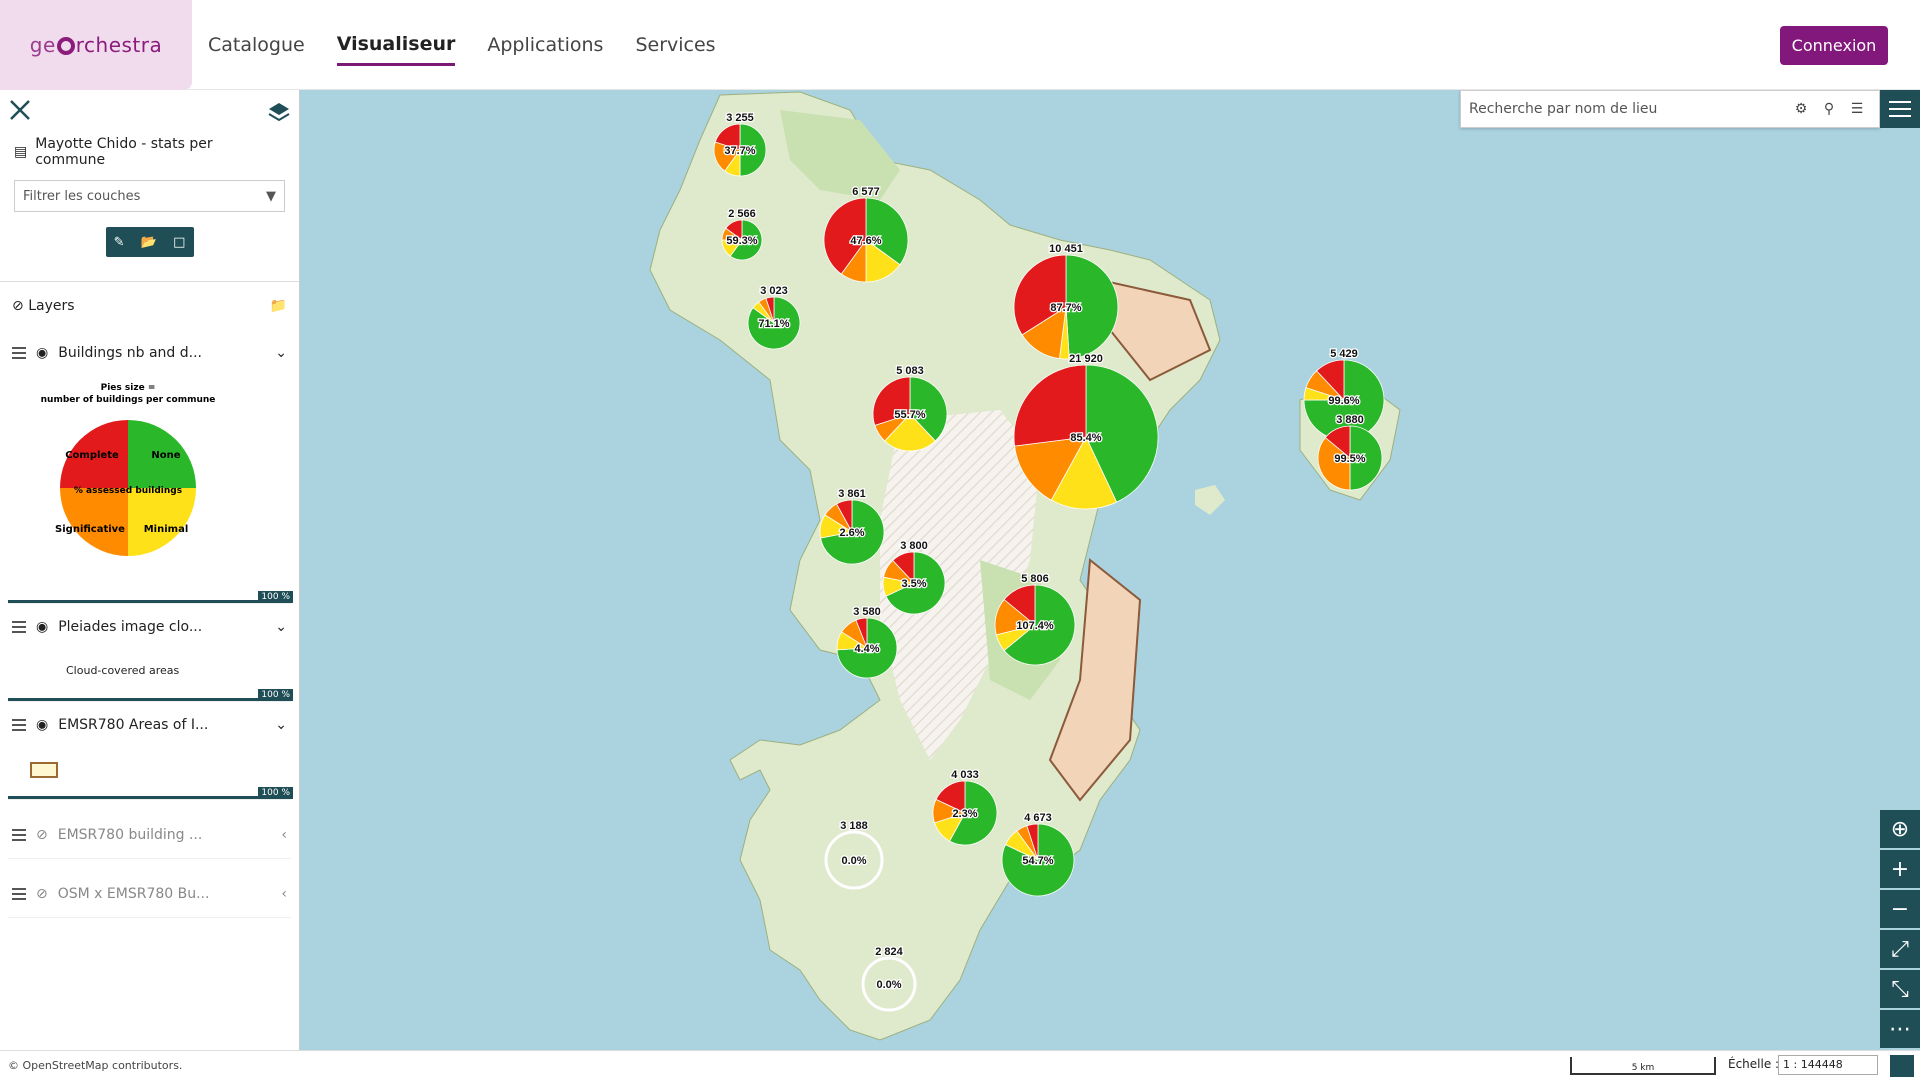 This screenshot has width=1920, height=1080. I want to click on locate-icon: ⊕, so click(1900, 829).